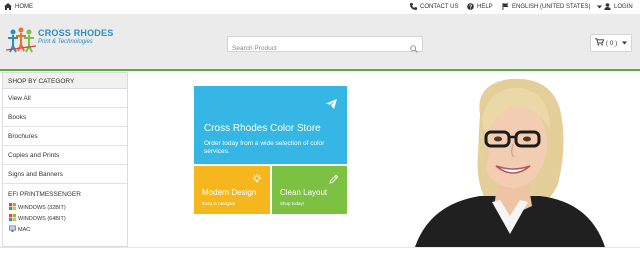 The image size is (640, 255). What do you see at coordinates (334, 180) in the screenshot?
I see `pencil-icon` at bounding box center [334, 180].